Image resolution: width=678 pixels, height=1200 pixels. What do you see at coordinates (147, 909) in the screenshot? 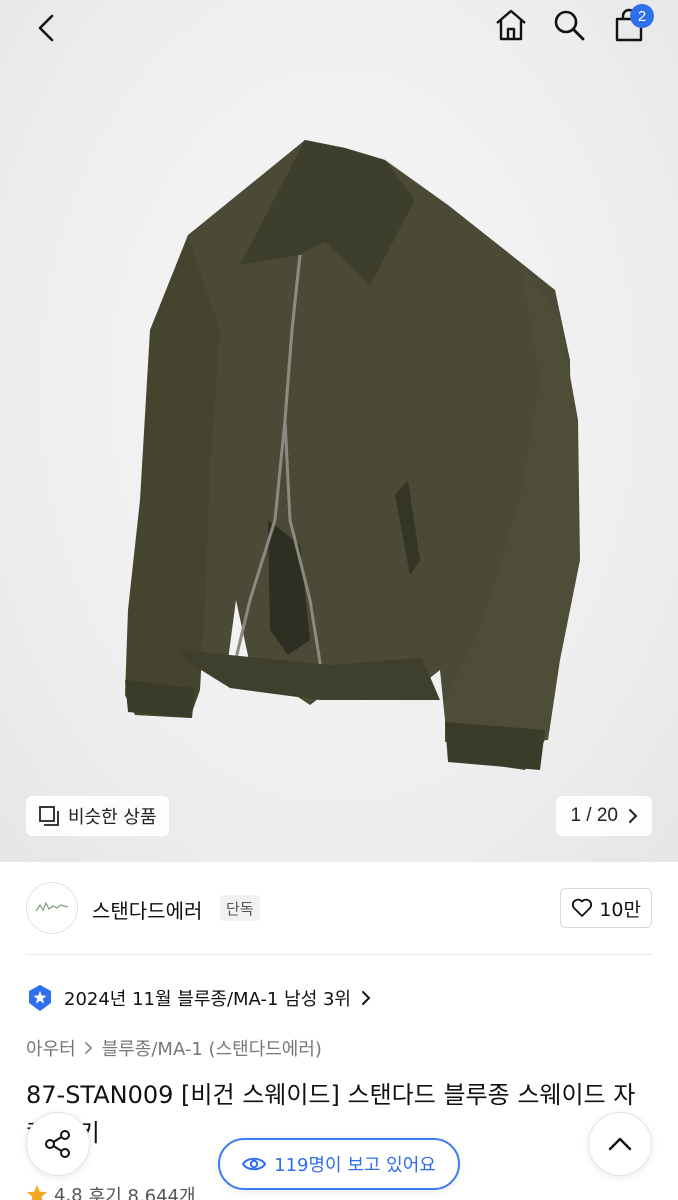
I see `brand-name-link: 스탠다드에러` at bounding box center [147, 909].